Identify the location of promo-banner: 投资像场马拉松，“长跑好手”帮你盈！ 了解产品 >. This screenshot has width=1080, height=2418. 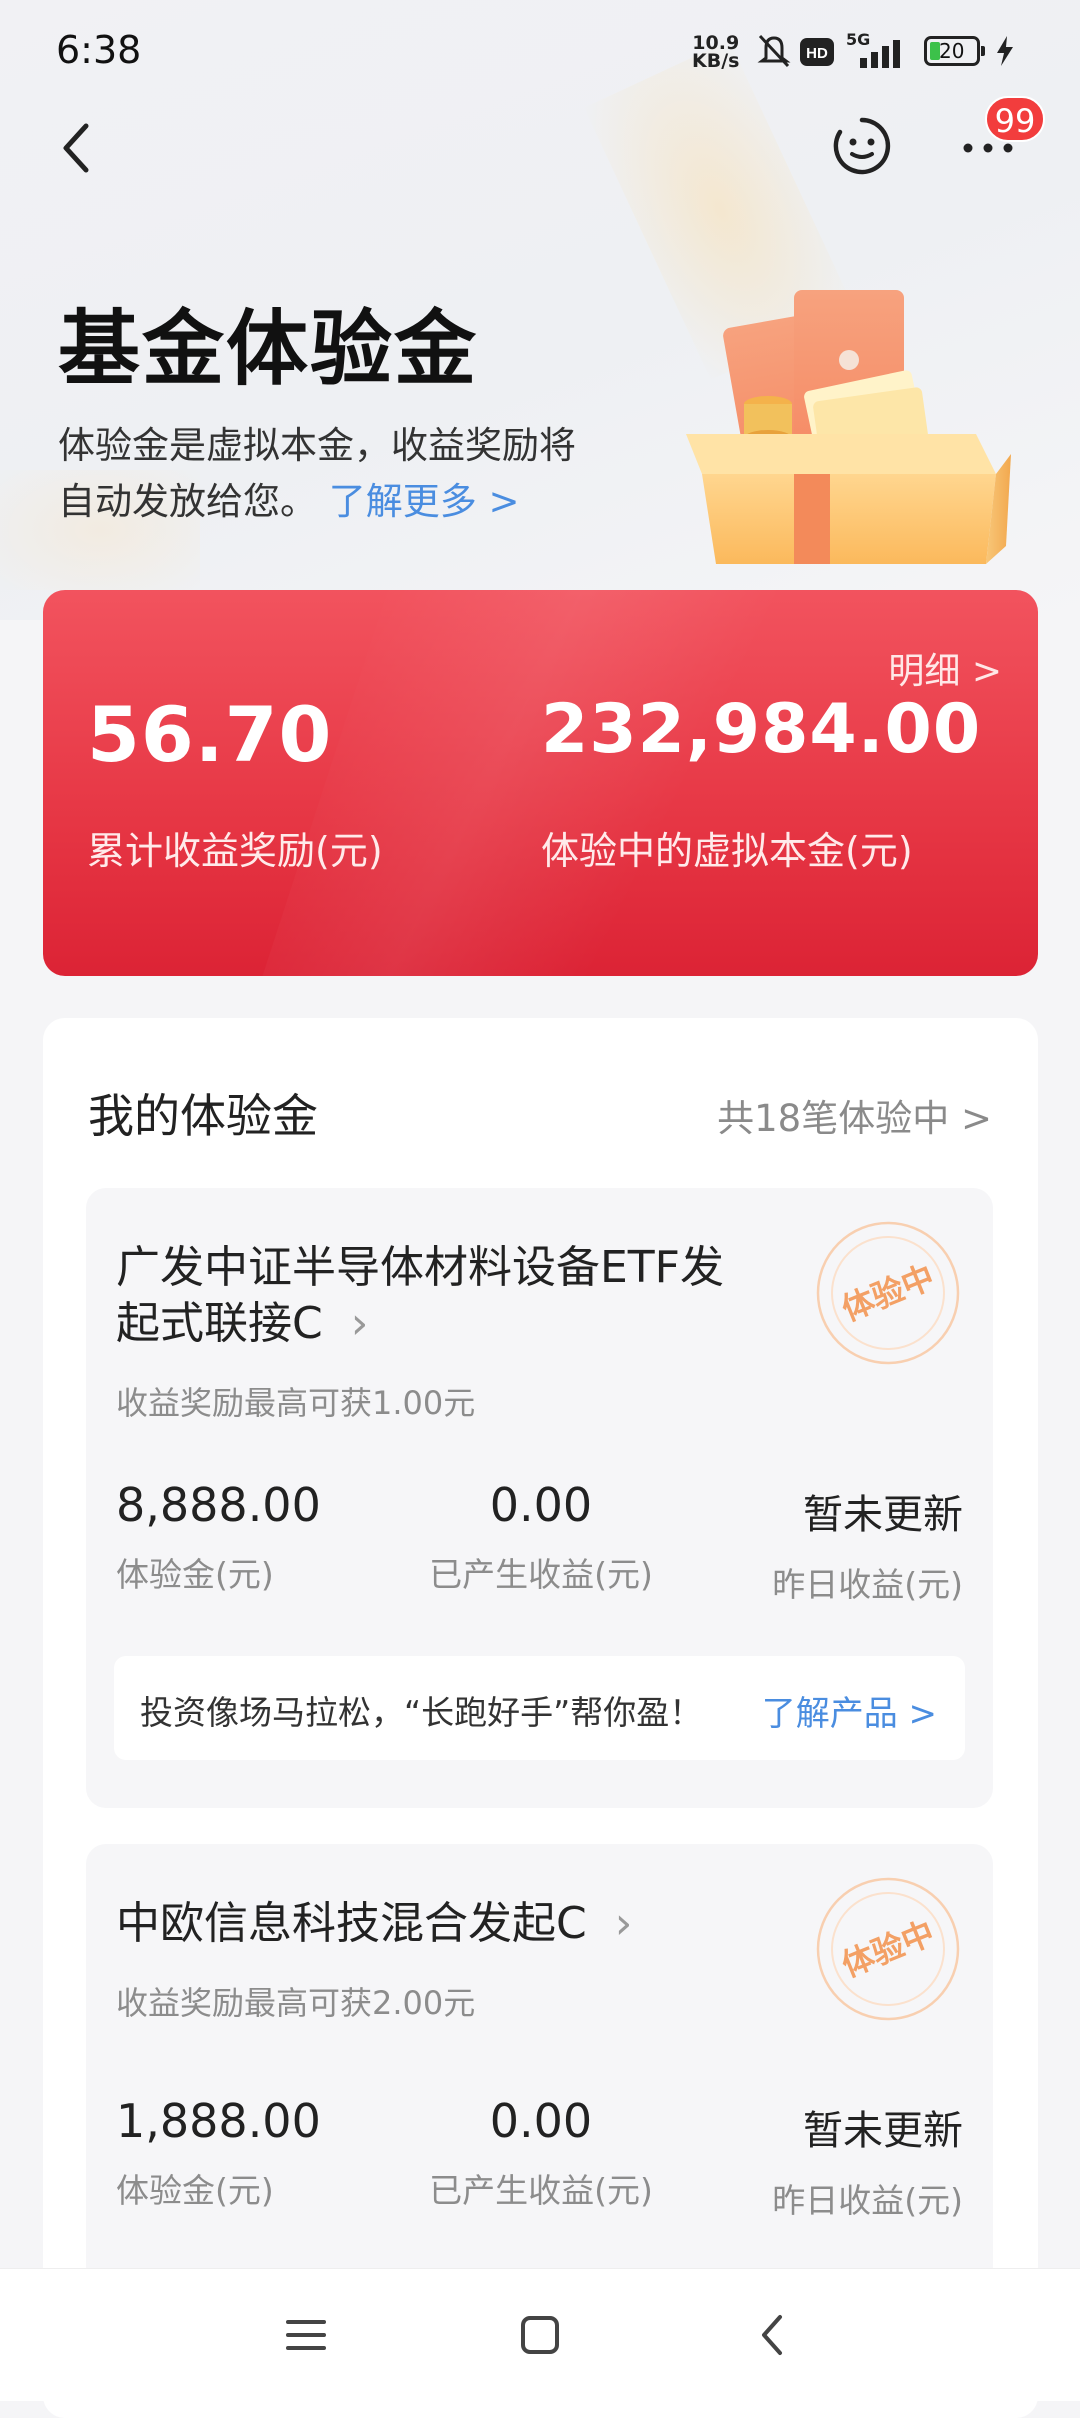
(539, 1708).